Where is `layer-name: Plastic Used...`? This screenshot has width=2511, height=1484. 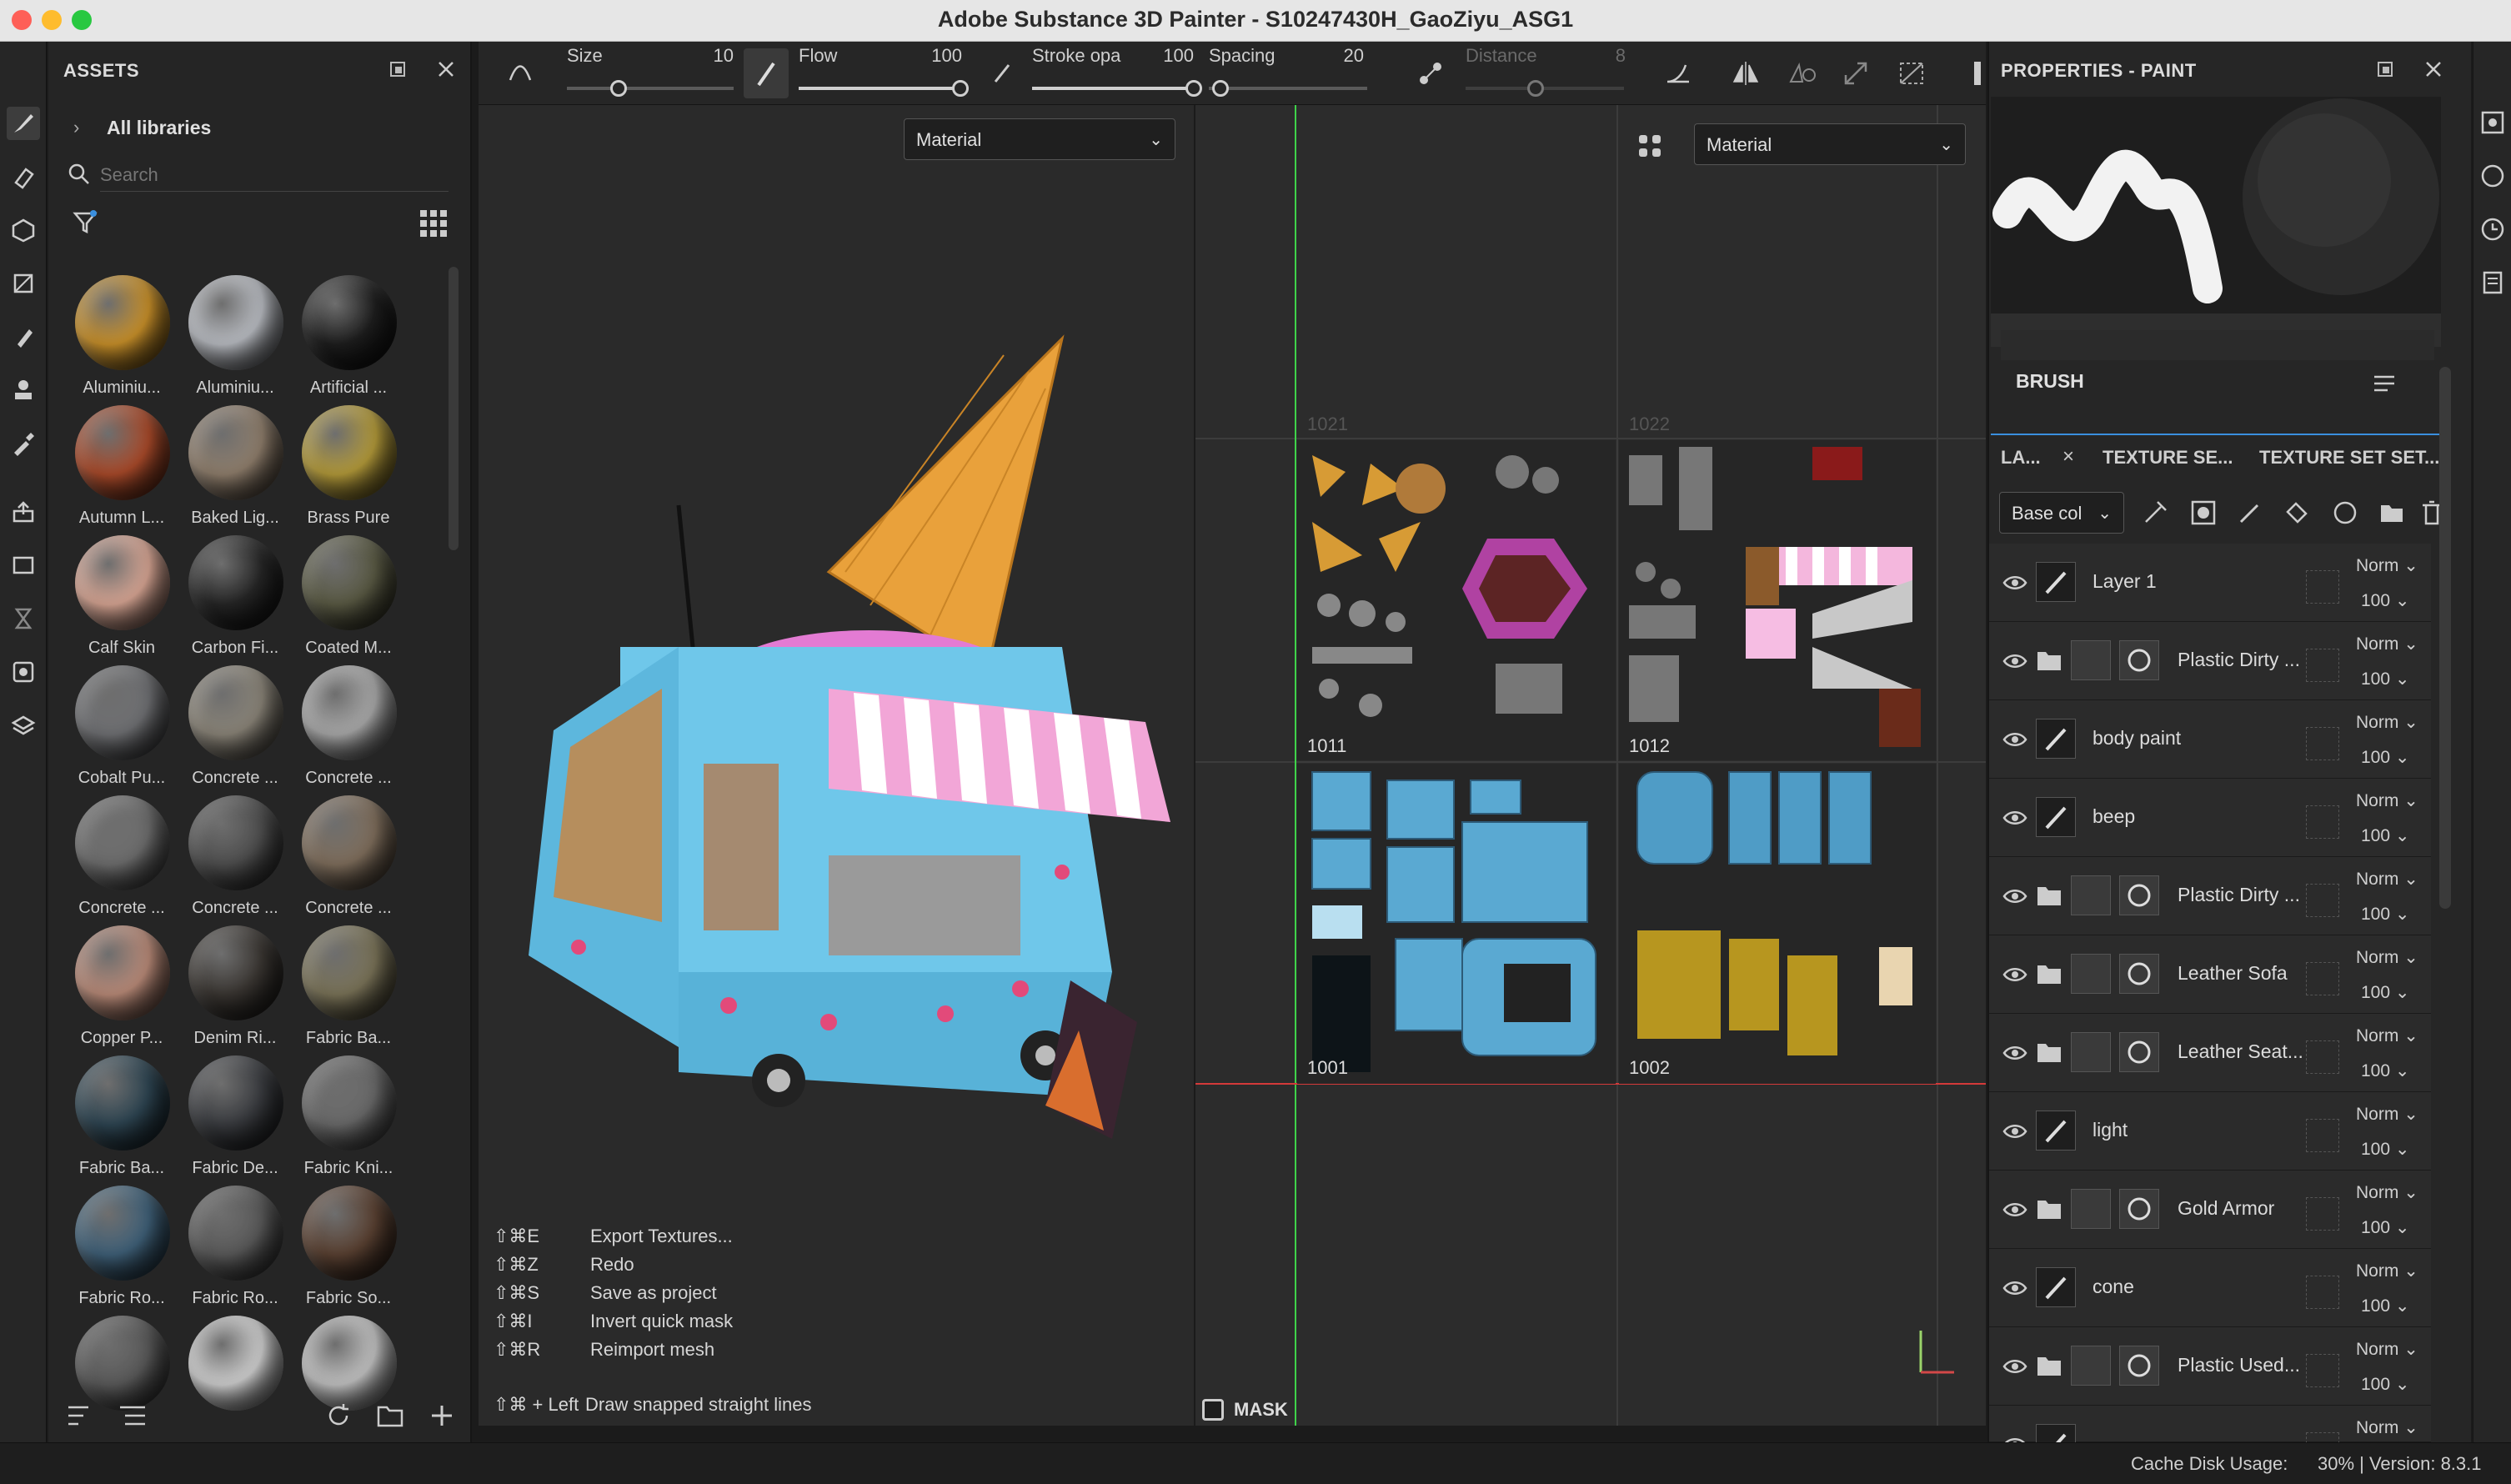
layer-name: Plastic Used... is located at coordinates (2253, 1365).